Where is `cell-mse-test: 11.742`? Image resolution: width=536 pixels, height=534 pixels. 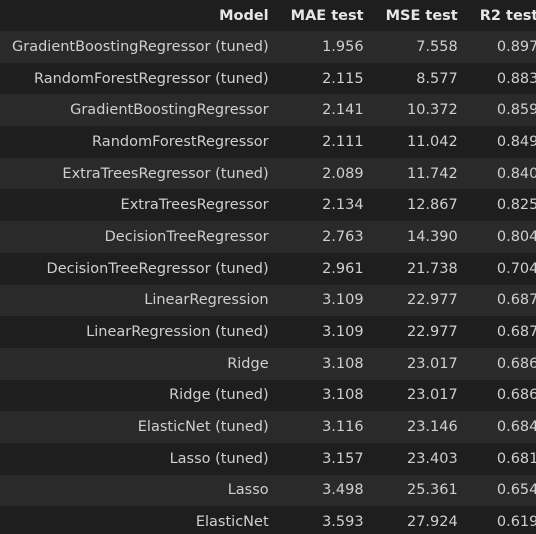 cell-mse-test: 11.742 is located at coordinates (432, 173).